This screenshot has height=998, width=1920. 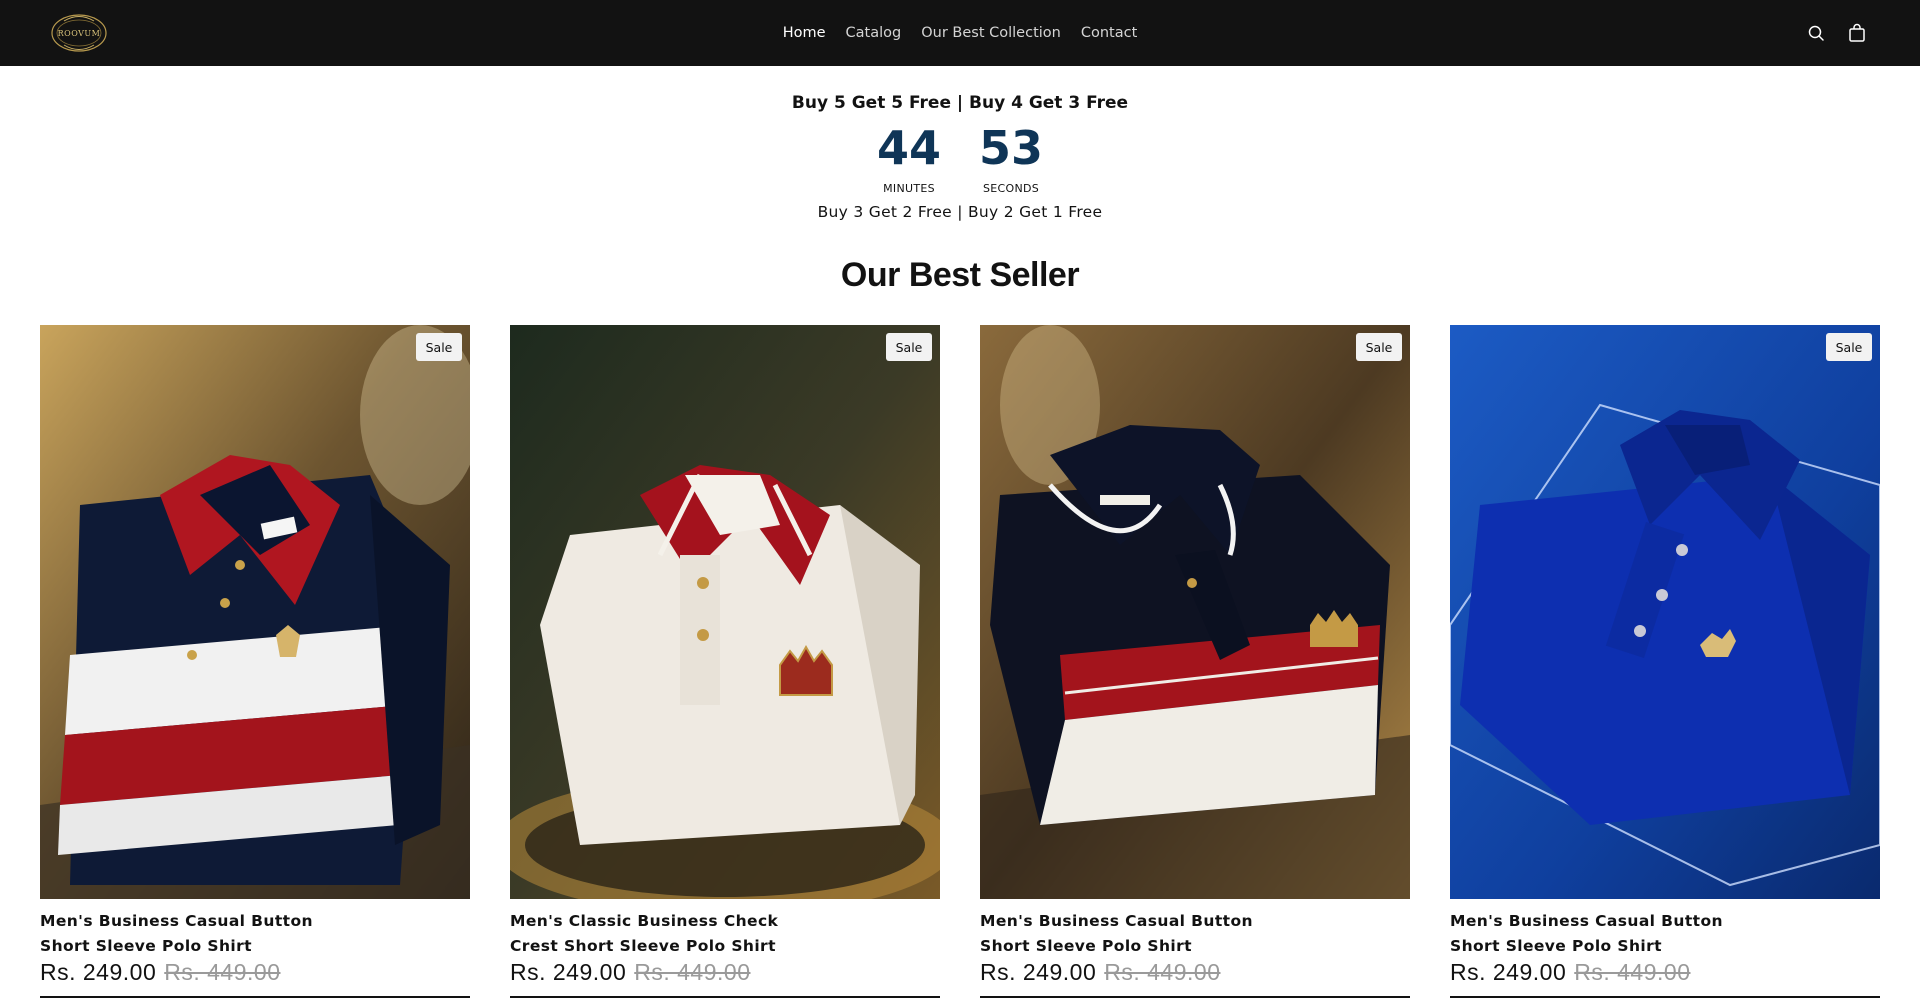 I want to click on minutes-label: MINUTES, so click(x=909, y=188).